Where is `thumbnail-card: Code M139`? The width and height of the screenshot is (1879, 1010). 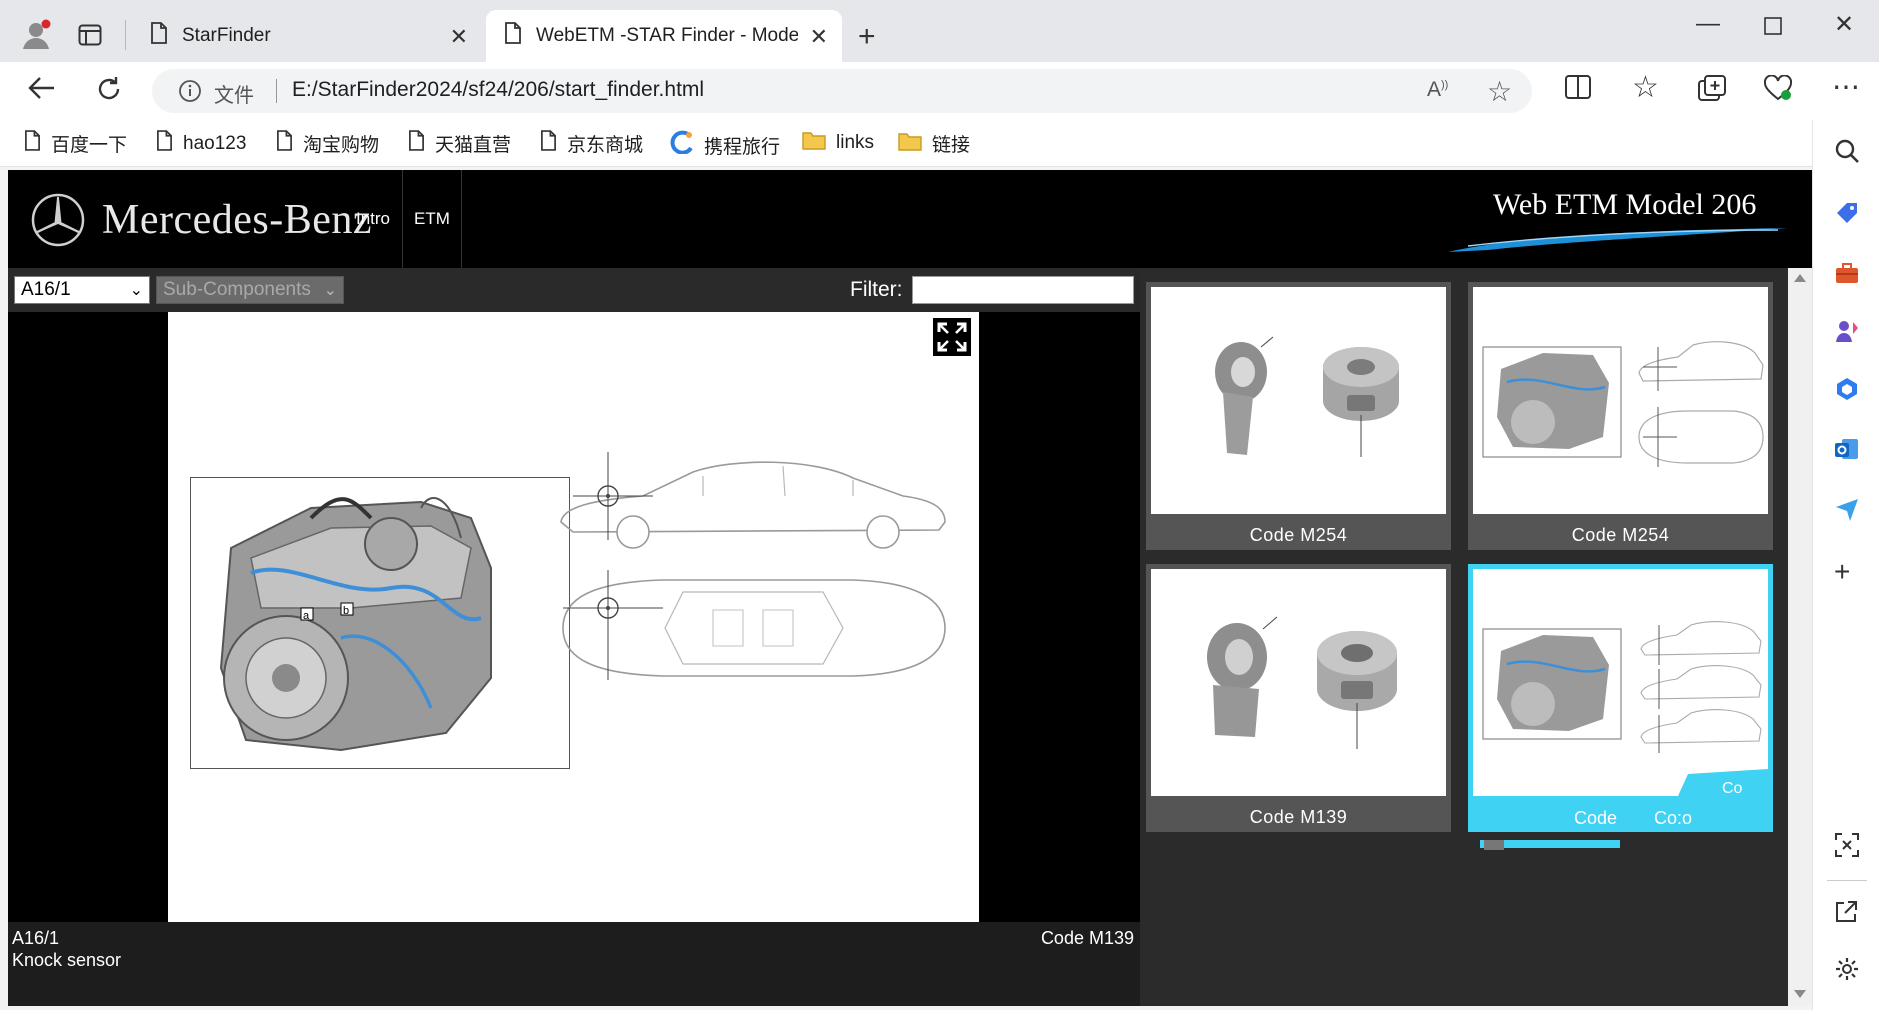
thumbnail-card: Code M139 is located at coordinates (1298, 698).